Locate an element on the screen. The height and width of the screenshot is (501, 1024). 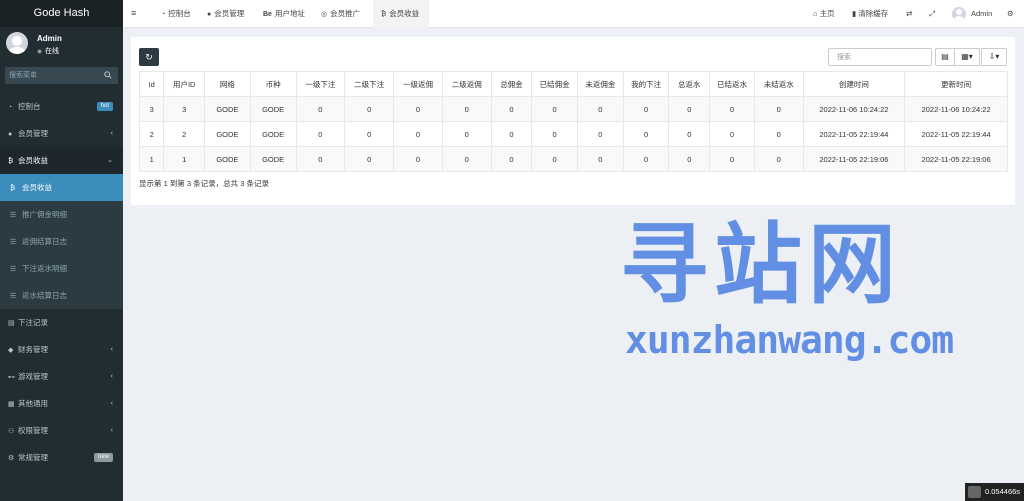
column-header: 二级返佣 is located at coordinates (466, 84).